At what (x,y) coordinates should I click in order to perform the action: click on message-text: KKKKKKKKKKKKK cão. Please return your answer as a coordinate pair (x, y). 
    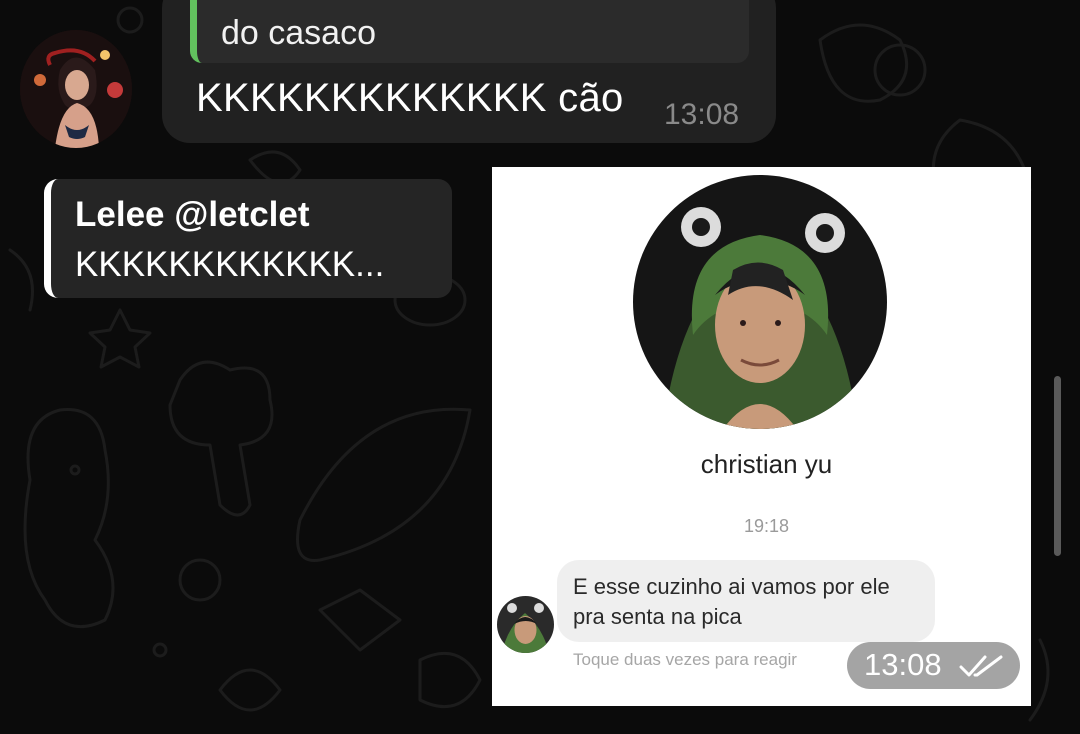
    Looking at the image, I should click on (410, 98).